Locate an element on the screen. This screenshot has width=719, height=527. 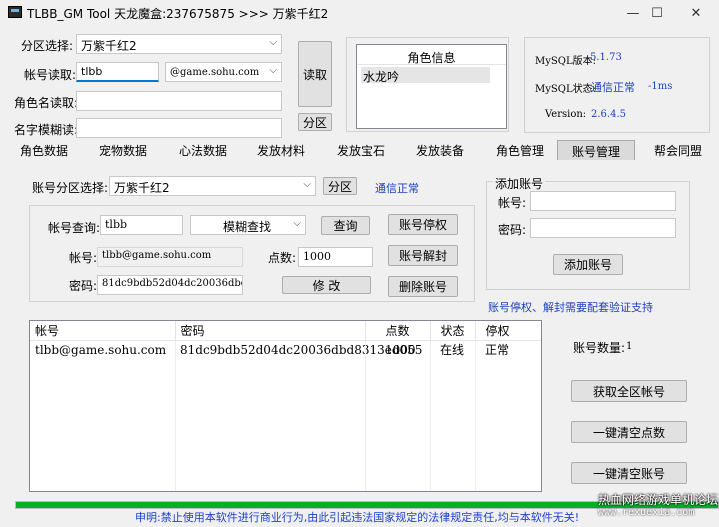
query-mode-select: 模糊查找 ⌵ is located at coordinates (248, 225).